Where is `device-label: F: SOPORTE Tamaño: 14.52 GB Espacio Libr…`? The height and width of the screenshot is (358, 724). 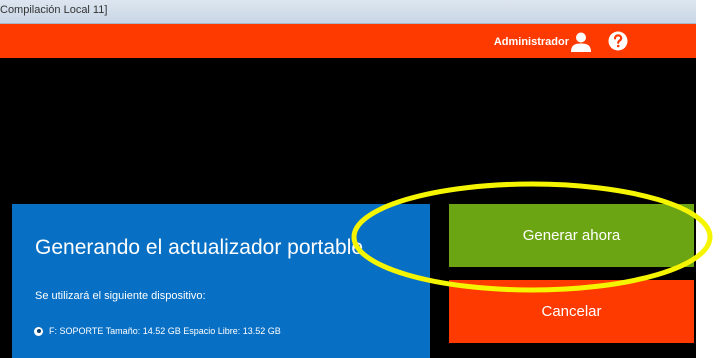 device-label: F: SOPORTE Tamaño: 14.52 GB Espacio Libr… is located at coordinates (165, 331).